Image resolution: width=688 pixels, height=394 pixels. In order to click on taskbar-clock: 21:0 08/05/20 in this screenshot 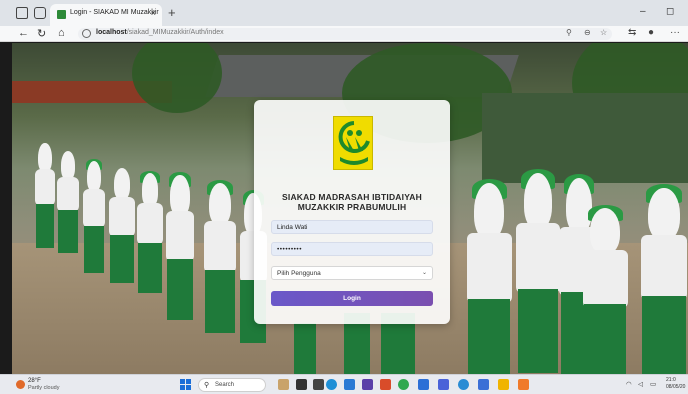, I will do `click(675, 384)`.